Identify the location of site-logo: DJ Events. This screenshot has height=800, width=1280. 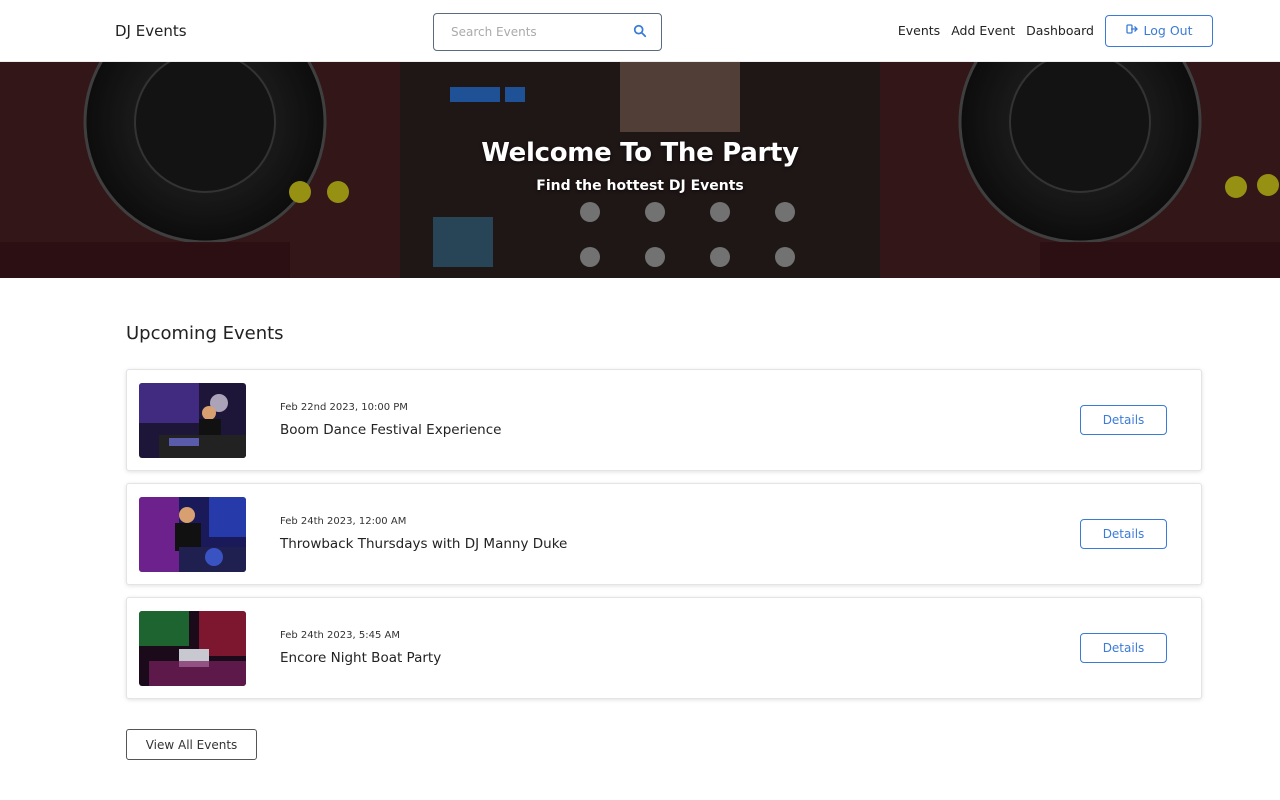
(151, 31).